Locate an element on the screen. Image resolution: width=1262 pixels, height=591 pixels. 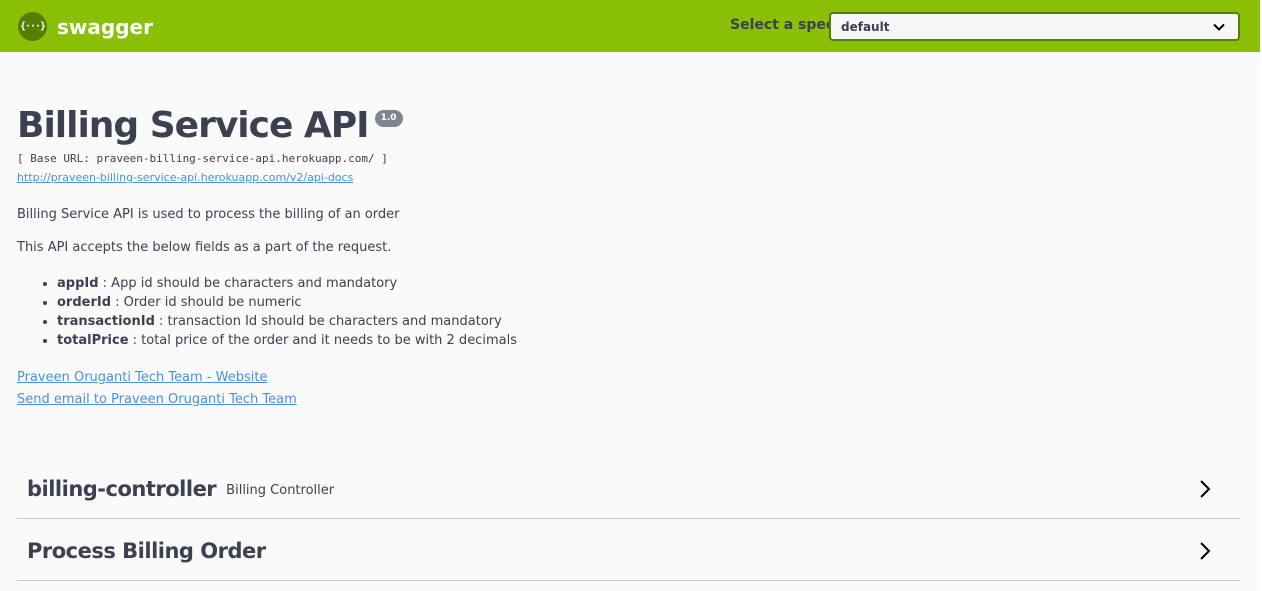
field-name: totalPrice is located at coordinates (93, 340).